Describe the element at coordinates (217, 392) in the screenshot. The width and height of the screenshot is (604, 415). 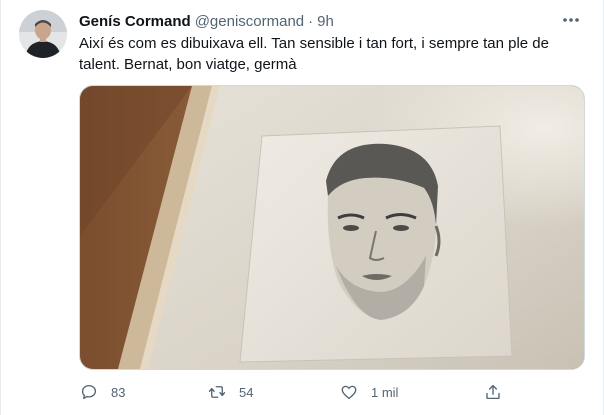
I see `retweet-icon` at that location.